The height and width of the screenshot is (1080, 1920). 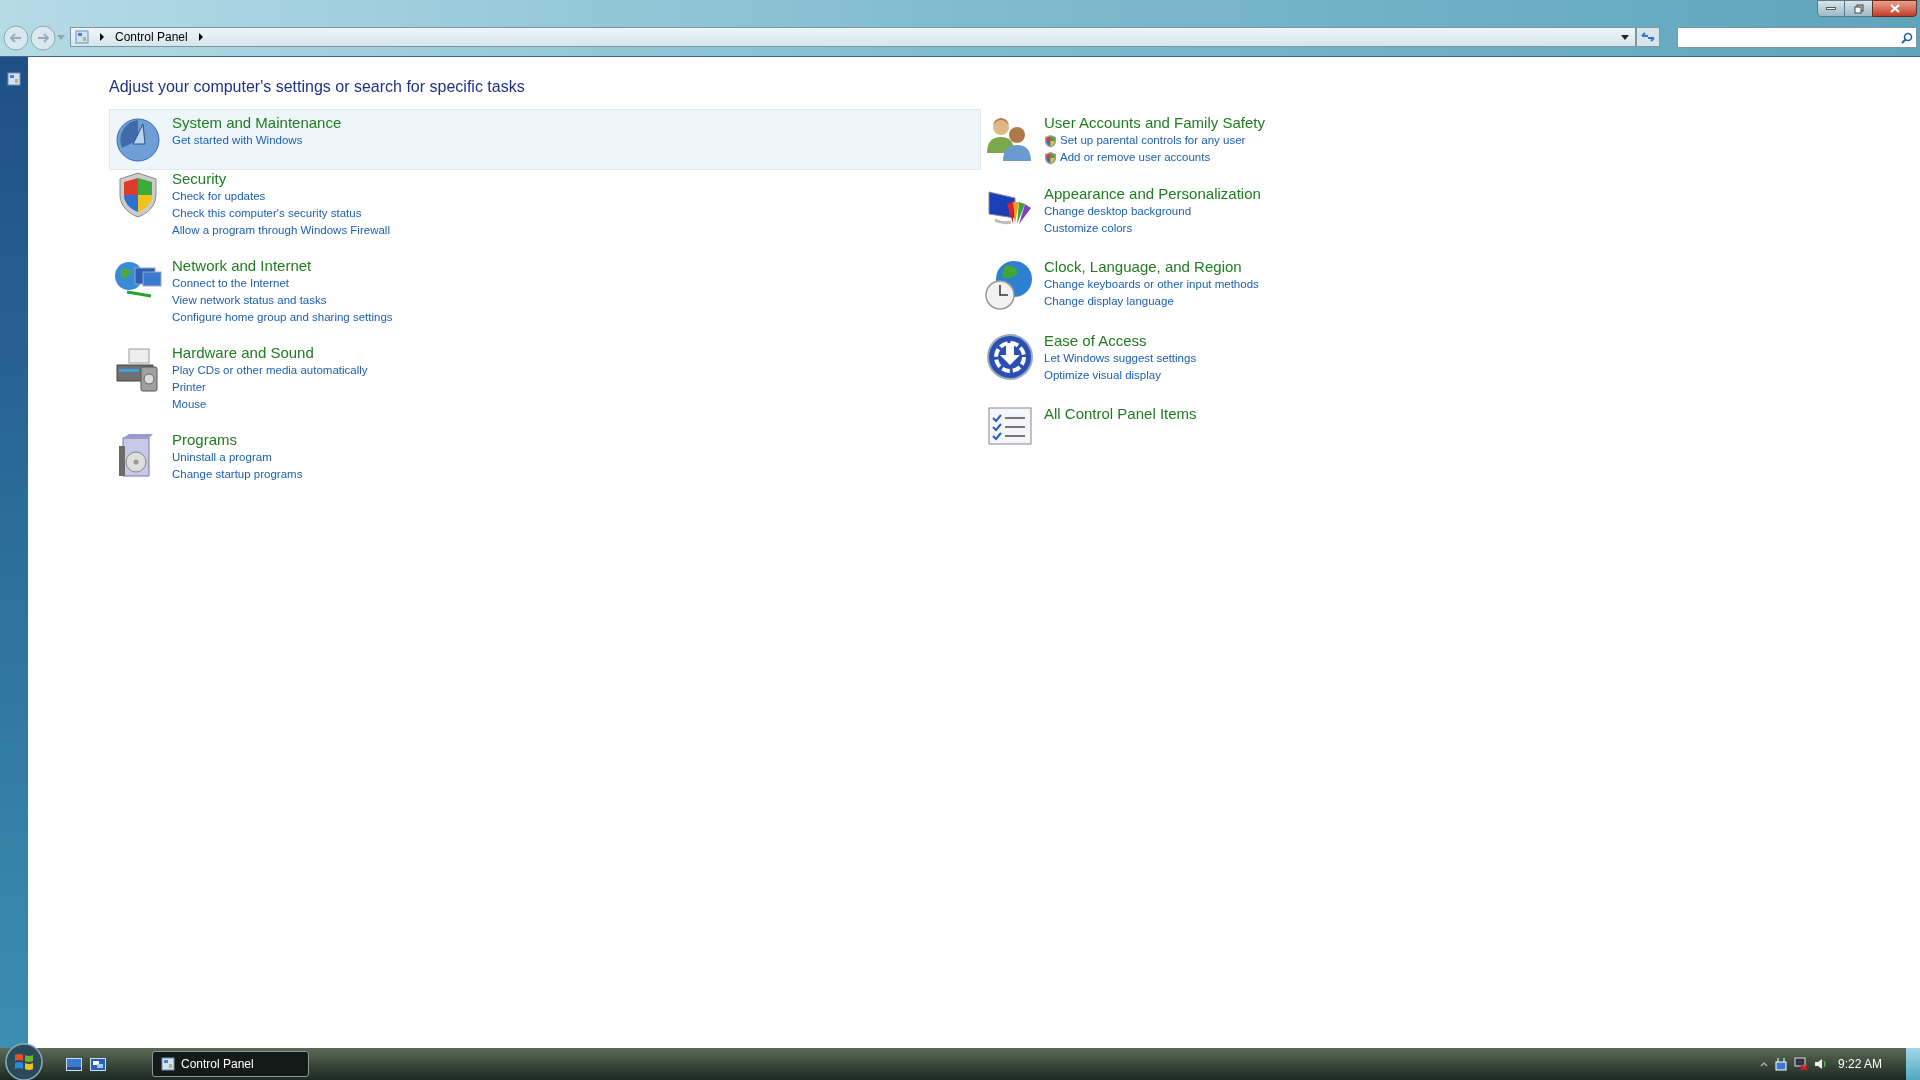 I want to click on address-bar: Control Panel, so click(x=853, y=37).